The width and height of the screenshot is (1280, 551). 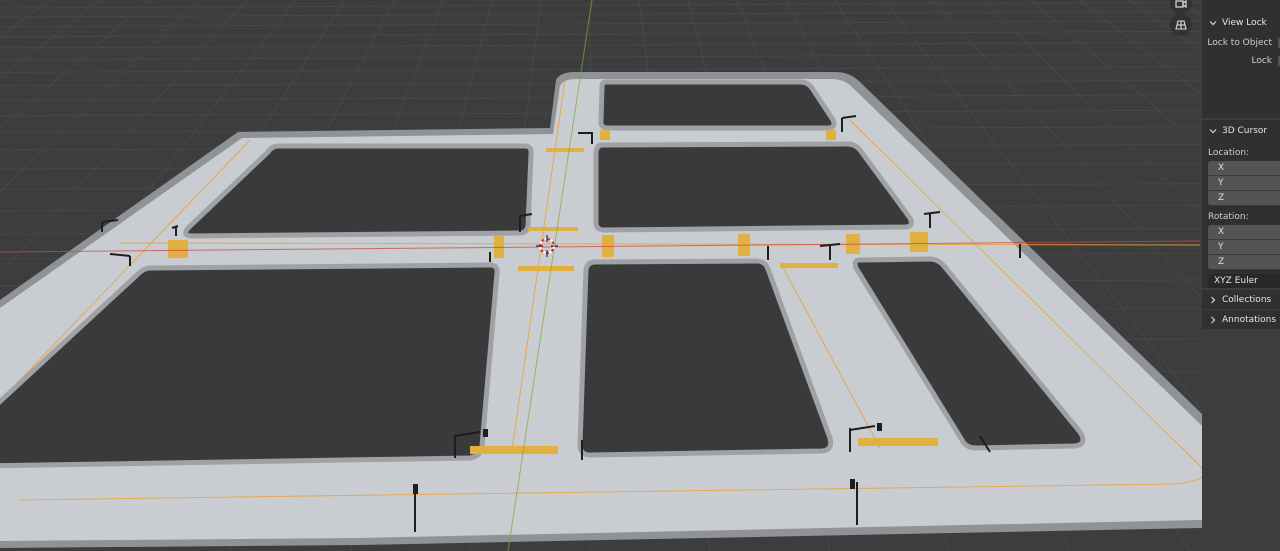 What do you see at coordinates (1247, 299) in the screenshot?
I see `collections-title: Collections` at bounding box center [1247, 299].